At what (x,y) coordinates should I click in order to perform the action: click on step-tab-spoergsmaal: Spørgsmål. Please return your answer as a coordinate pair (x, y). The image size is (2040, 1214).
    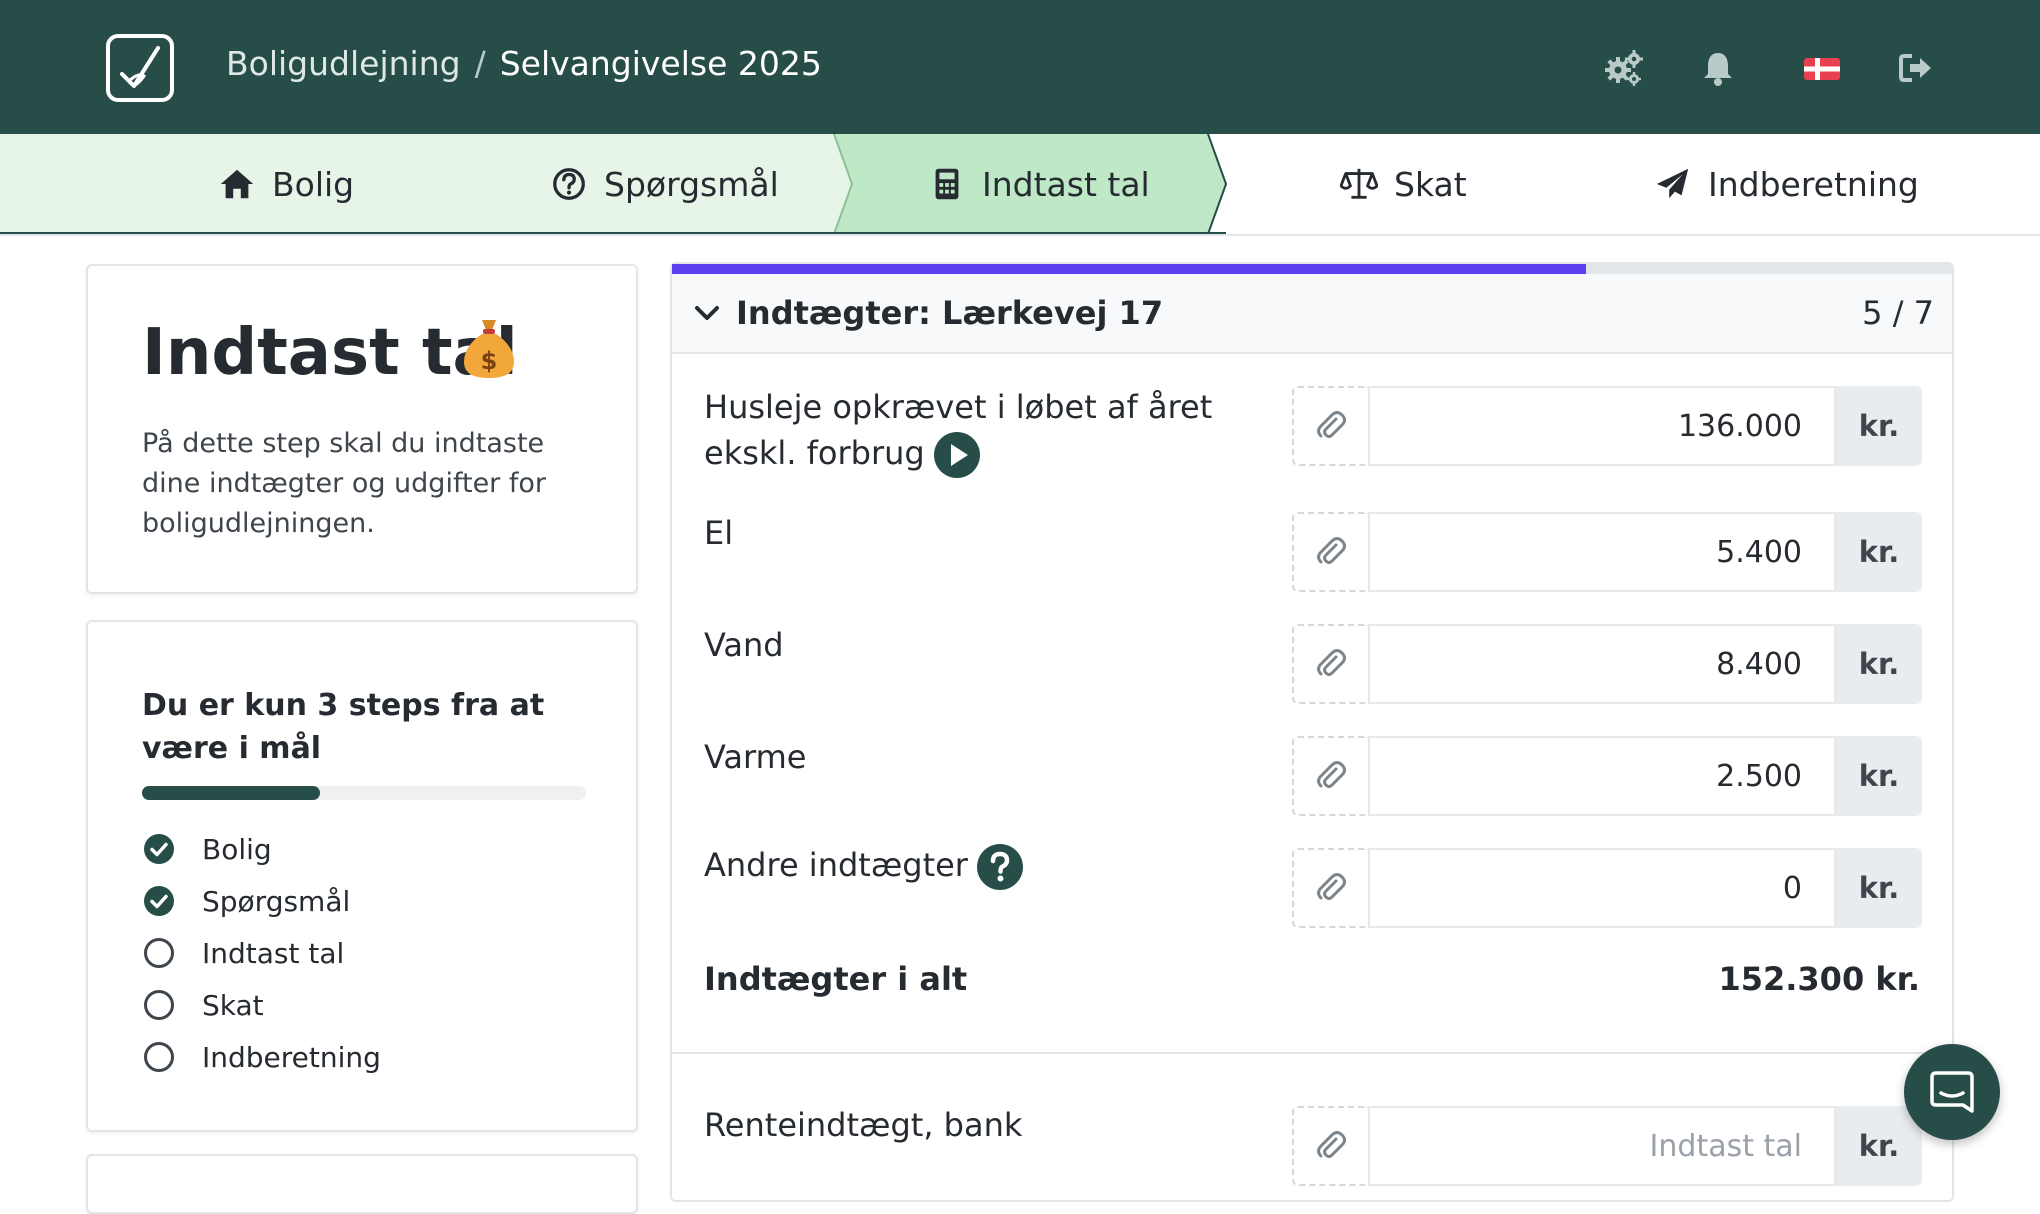
    Looking at the image, I should click on (664, 184).